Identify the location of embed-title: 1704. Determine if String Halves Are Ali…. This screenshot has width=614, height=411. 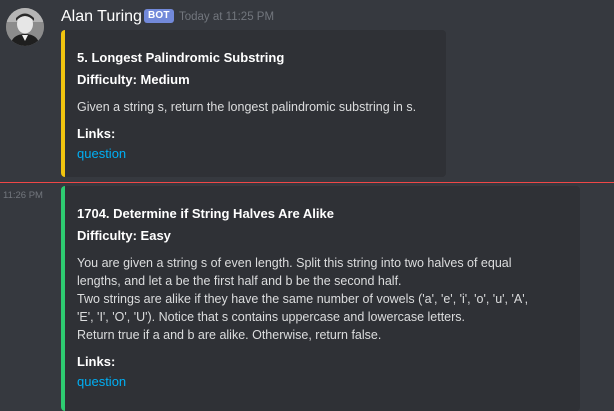
(205, 213).